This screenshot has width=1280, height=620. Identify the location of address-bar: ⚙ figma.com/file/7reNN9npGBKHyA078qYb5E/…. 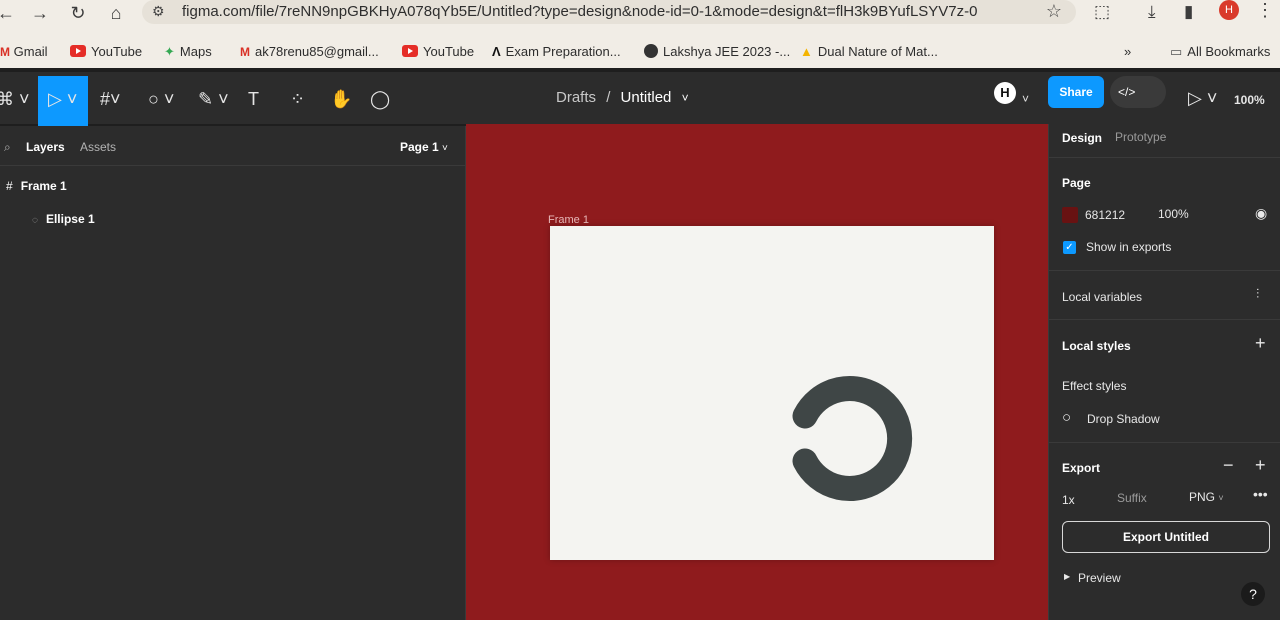
(609, 12).